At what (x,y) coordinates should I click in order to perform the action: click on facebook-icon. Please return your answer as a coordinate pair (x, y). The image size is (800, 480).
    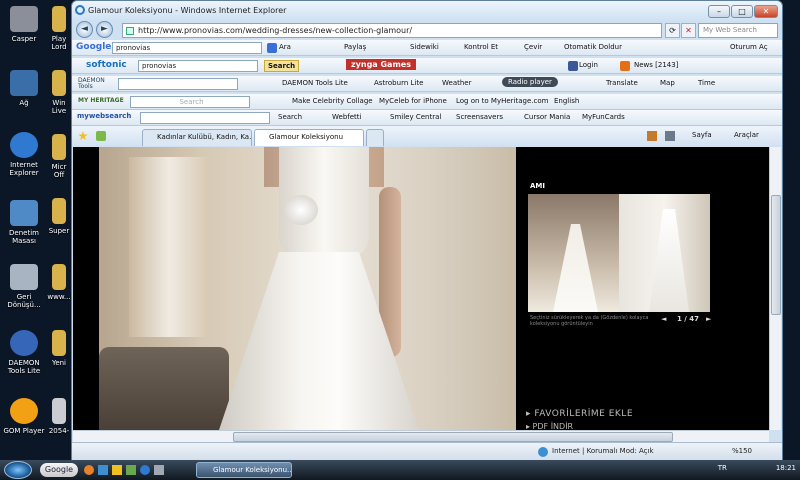
    Looking at the image, I should click on (573, 66).